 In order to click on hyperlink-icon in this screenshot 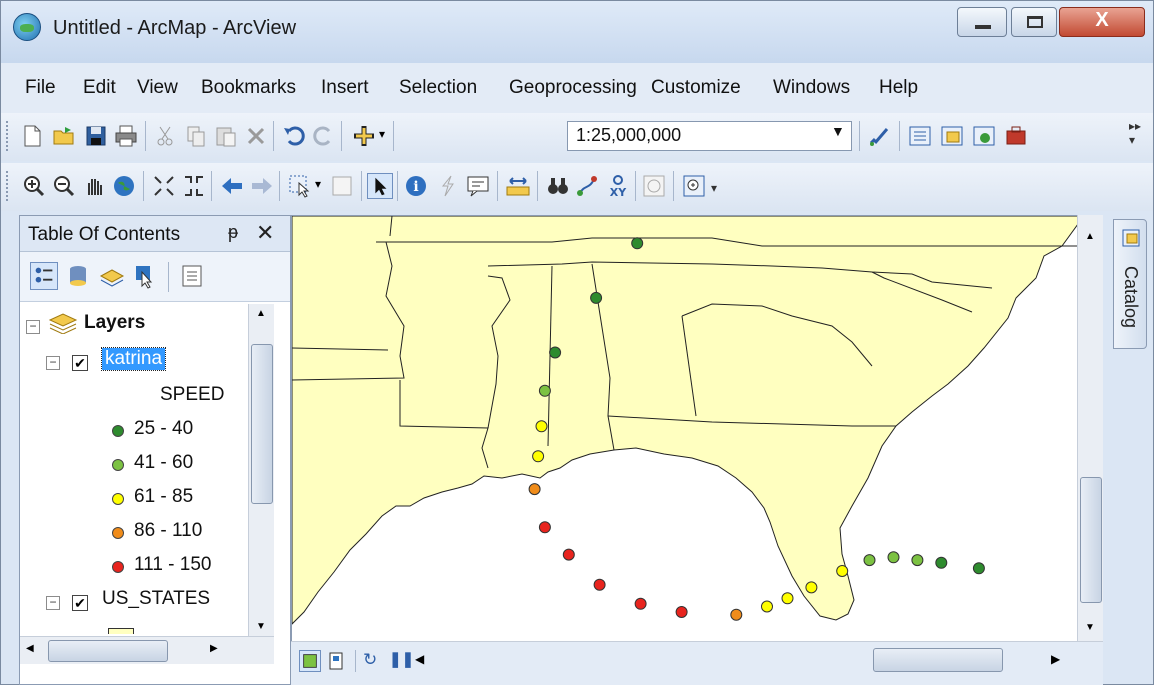, I will do `click(448, 186)`.